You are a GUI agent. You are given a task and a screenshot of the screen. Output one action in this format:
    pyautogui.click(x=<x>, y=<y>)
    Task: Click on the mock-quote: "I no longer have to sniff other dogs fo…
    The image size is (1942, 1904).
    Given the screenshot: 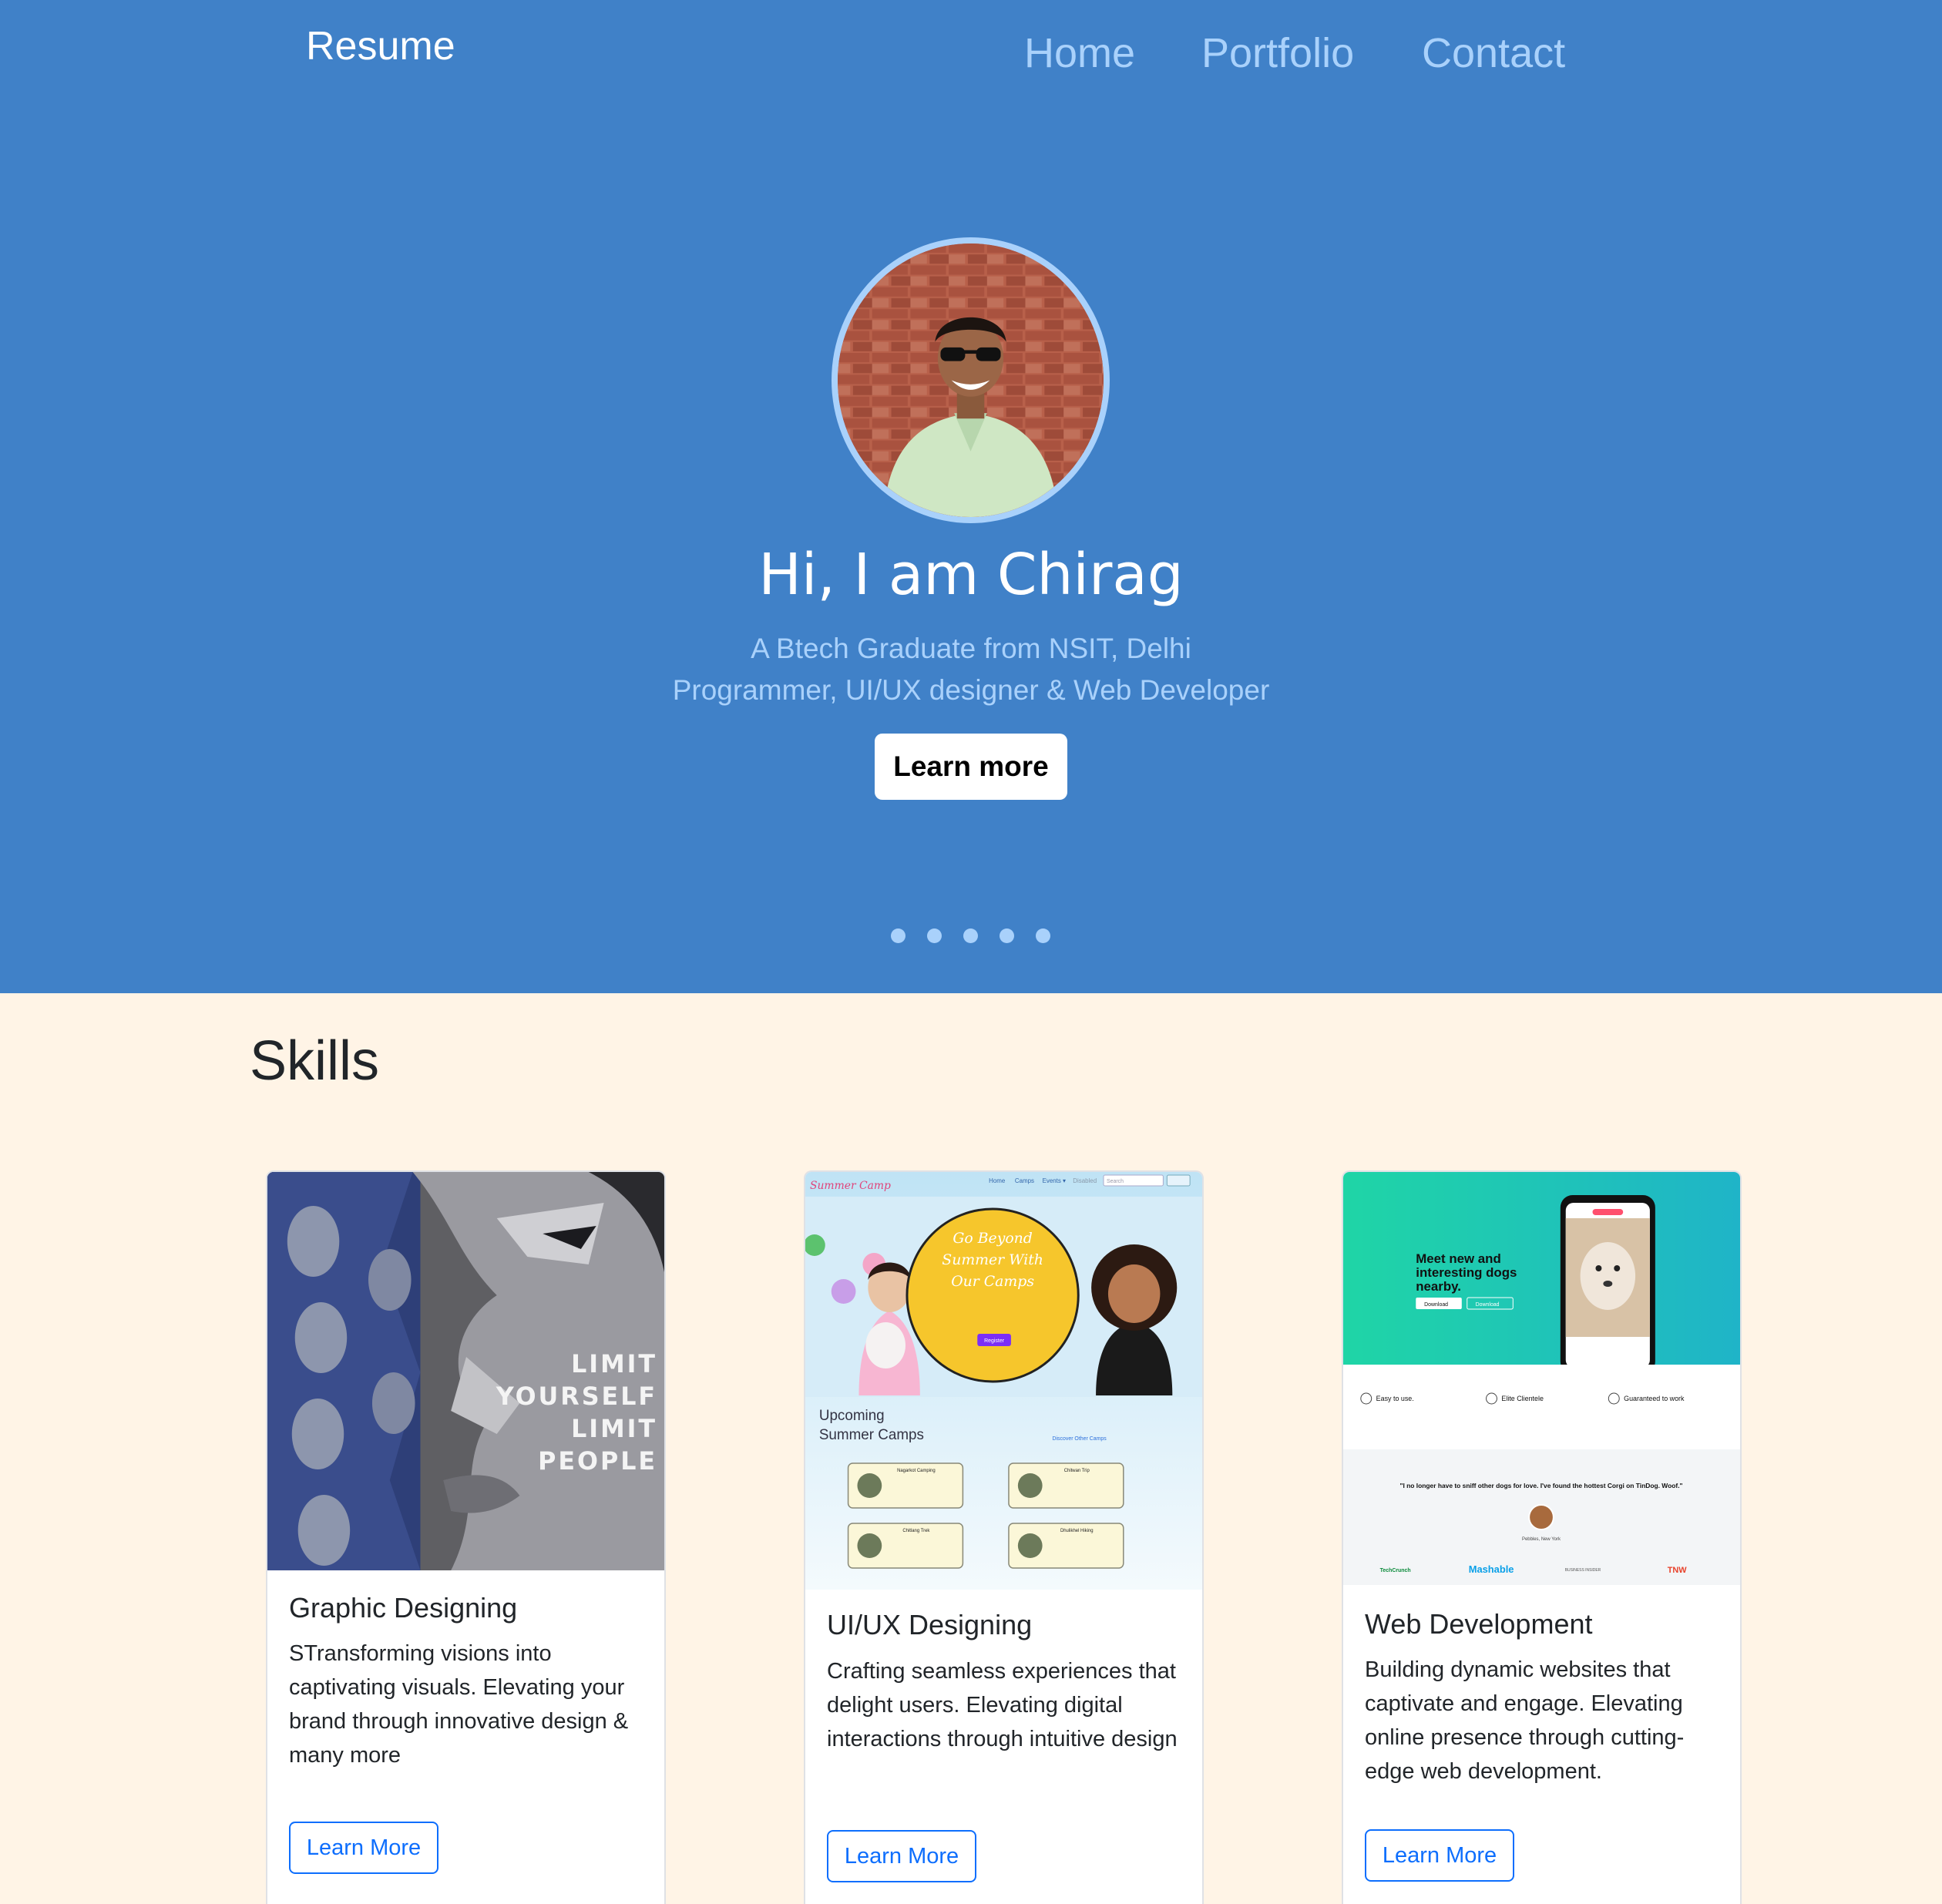 What is the action you would take?
    pyautogui.click(x=1540, y=1485)
    